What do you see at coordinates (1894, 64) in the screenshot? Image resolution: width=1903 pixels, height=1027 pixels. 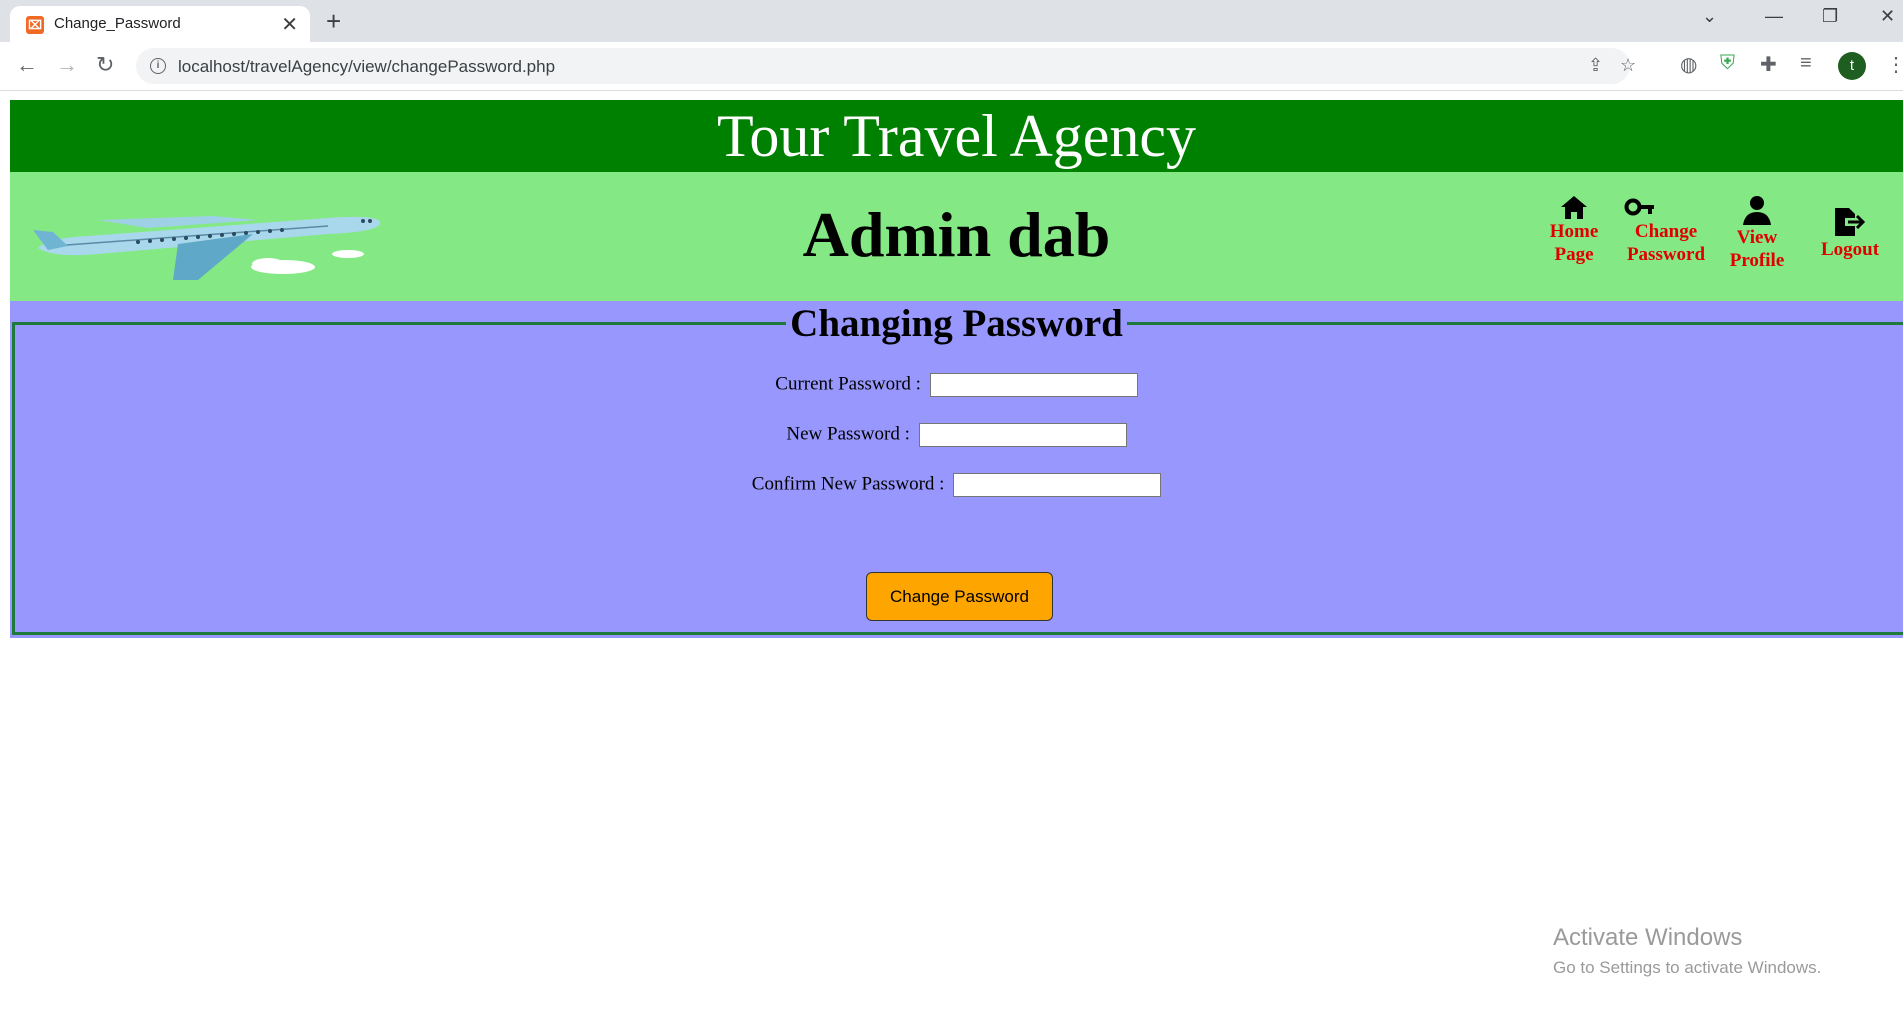 I see `browser-menu-icon: ⋮` at bounding box center [1894, 64].